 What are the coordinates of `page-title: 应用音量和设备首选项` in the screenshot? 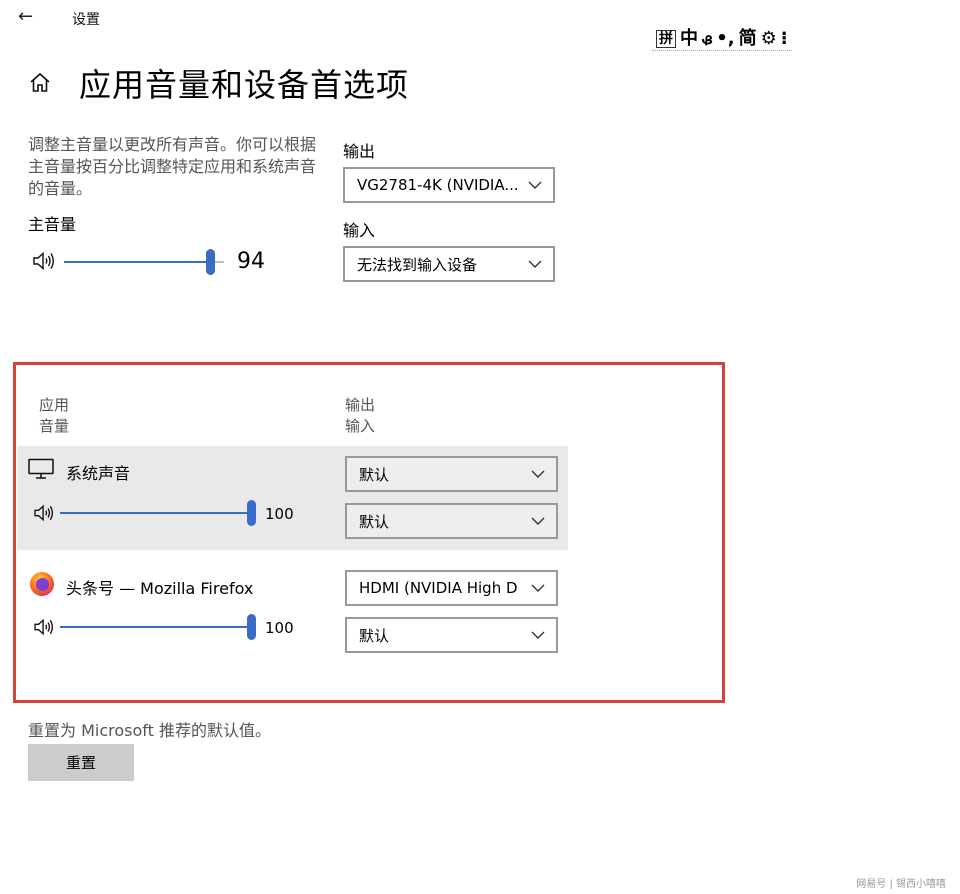 It's located at (244, 85).